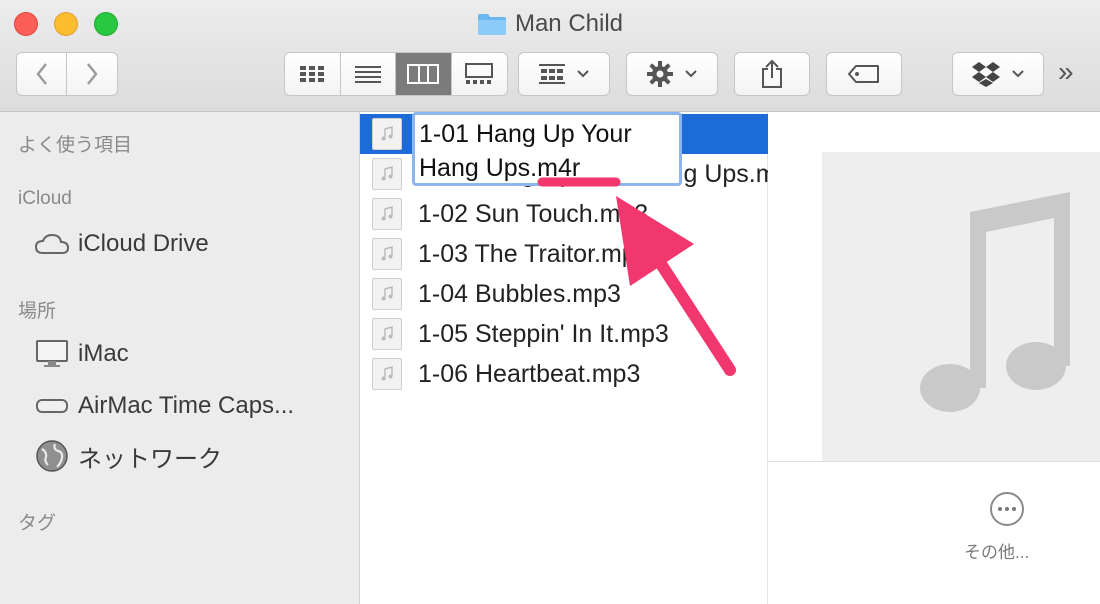  What do you see at coordinates (552, 74) in the screenshot?
I see `group-icon` at bounding box center [552, 74].